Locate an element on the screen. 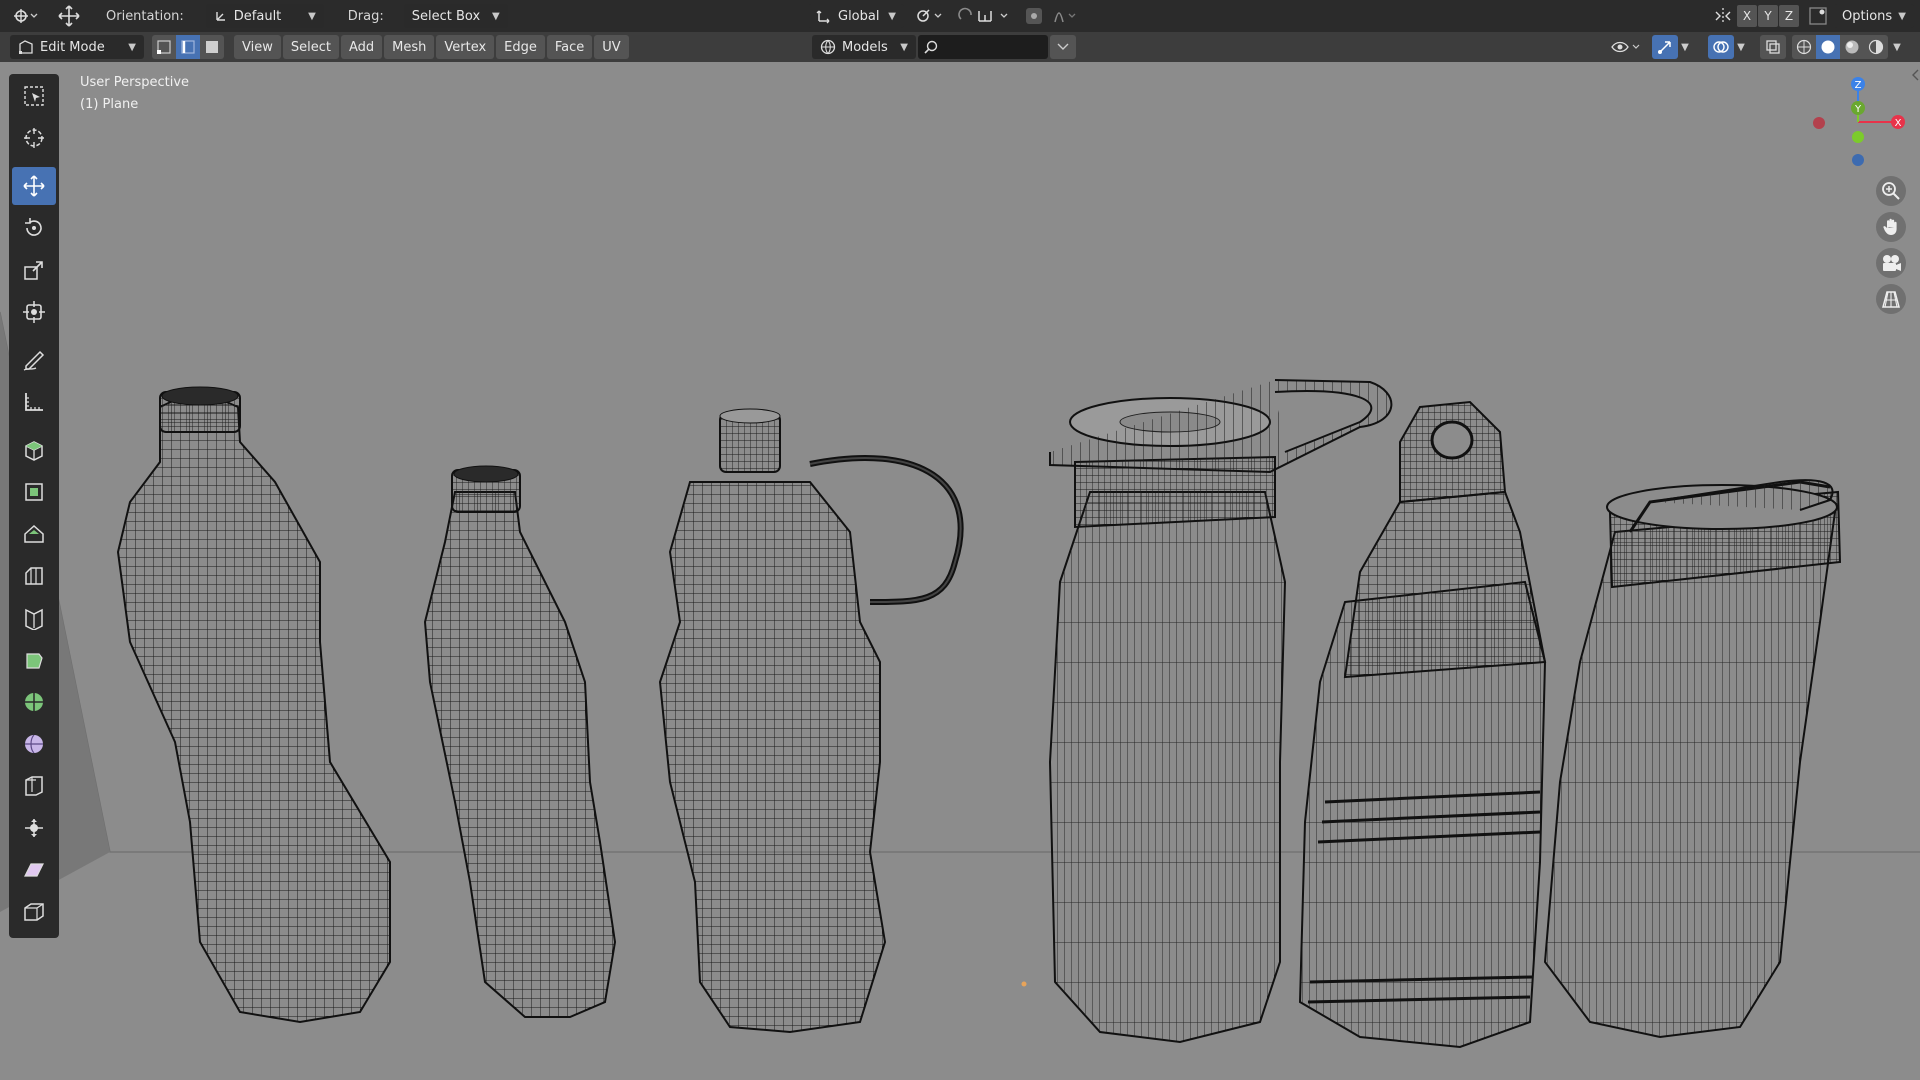 The width and height of the screenshot is (1920, 1080). rip-region-tool-icon is located at coordinates (34, 912).